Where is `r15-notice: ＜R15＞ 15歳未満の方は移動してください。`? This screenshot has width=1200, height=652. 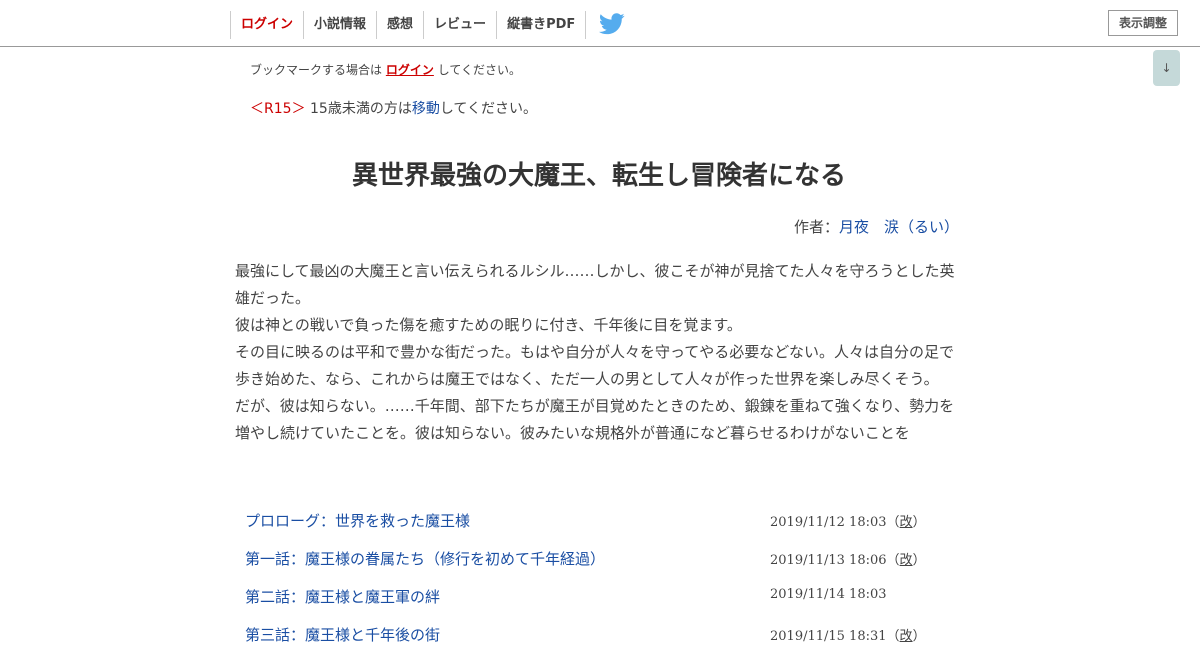
r15-notice: ＜R15＞ 15歳未満の方は移動してください。 is located at coordinates (393, 108).